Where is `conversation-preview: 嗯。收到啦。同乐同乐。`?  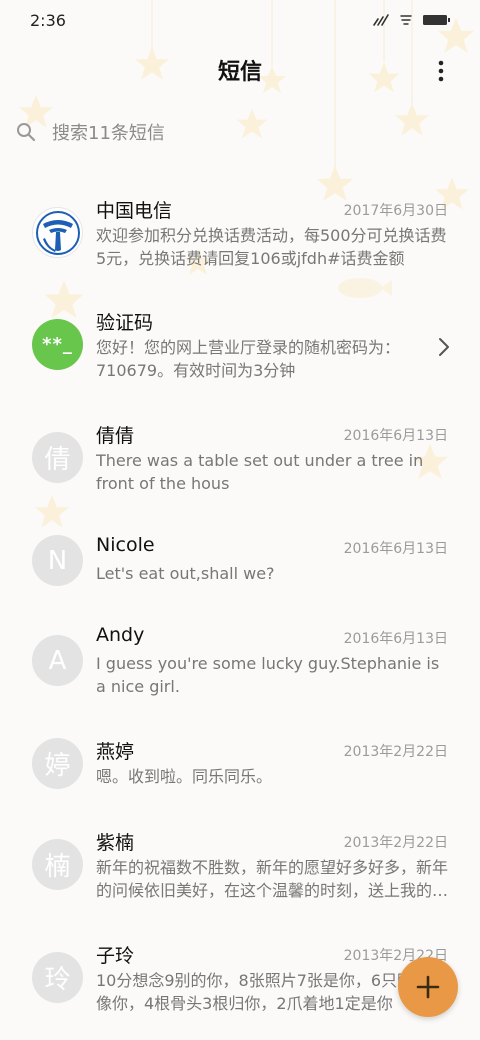
conversation-preview: 嗯。收到啦。同乐同乐。 is located at coordinates (184, 776).